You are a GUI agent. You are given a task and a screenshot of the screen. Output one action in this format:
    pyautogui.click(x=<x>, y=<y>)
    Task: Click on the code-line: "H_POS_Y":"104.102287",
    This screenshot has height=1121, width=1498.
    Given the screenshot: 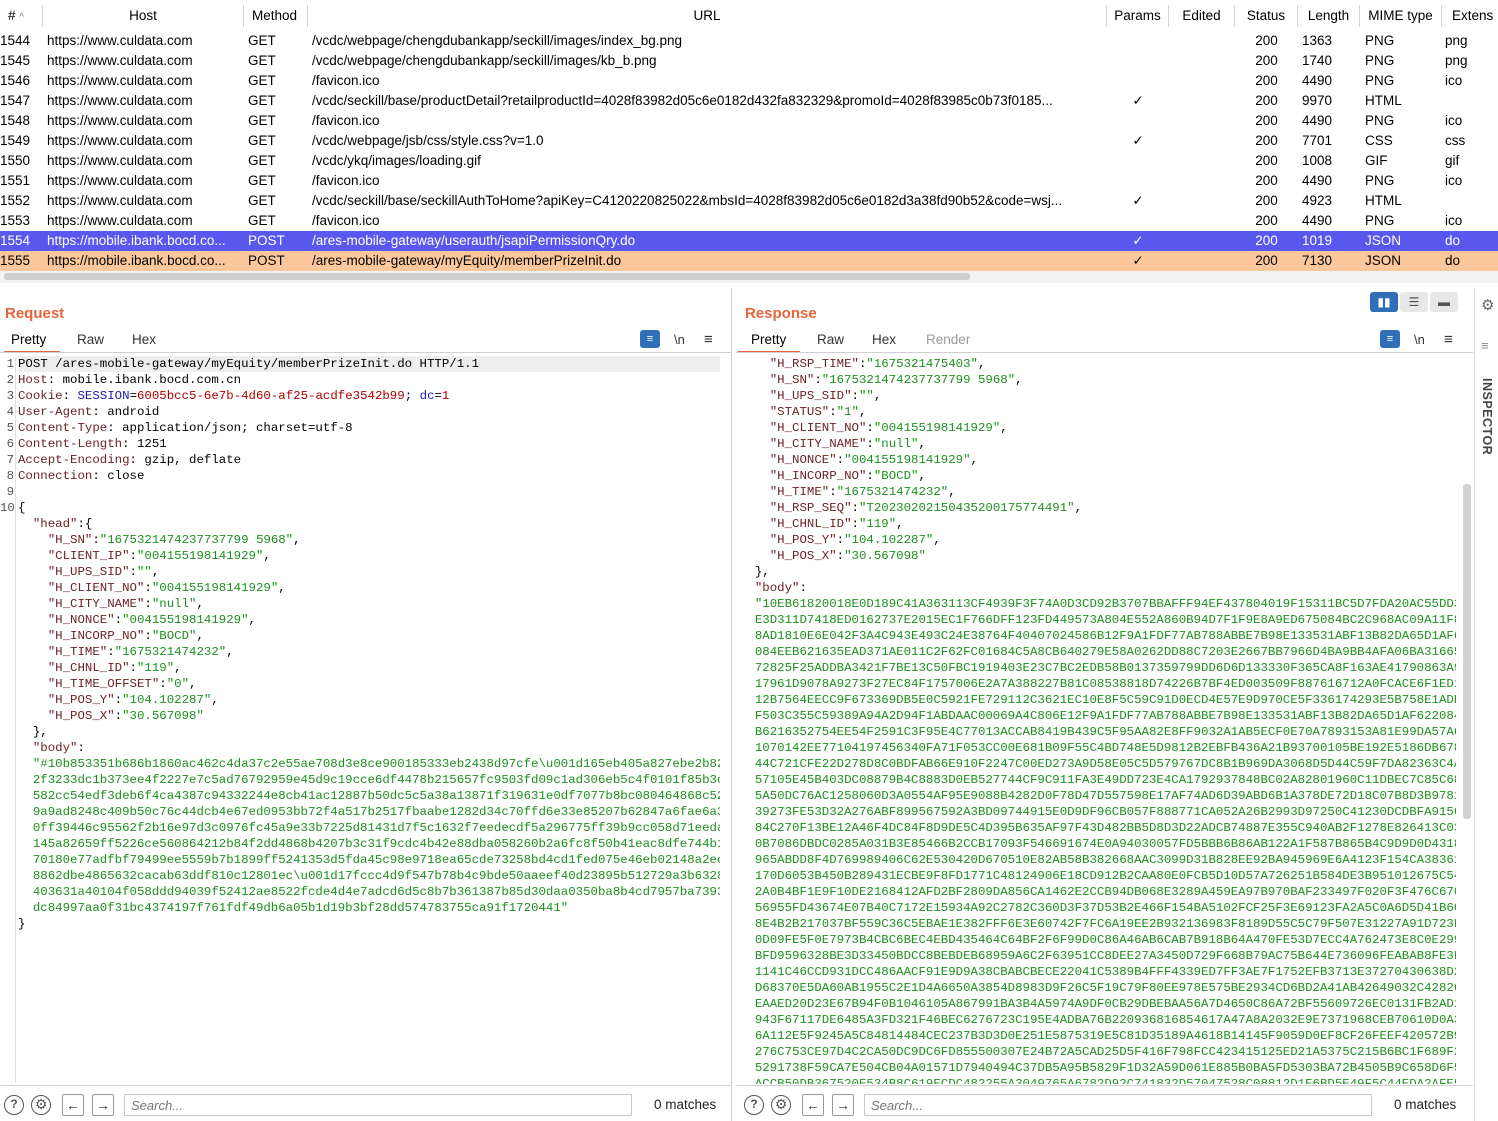 What is the action you would take?
    pyautogui.click(x=369, y=700)
    